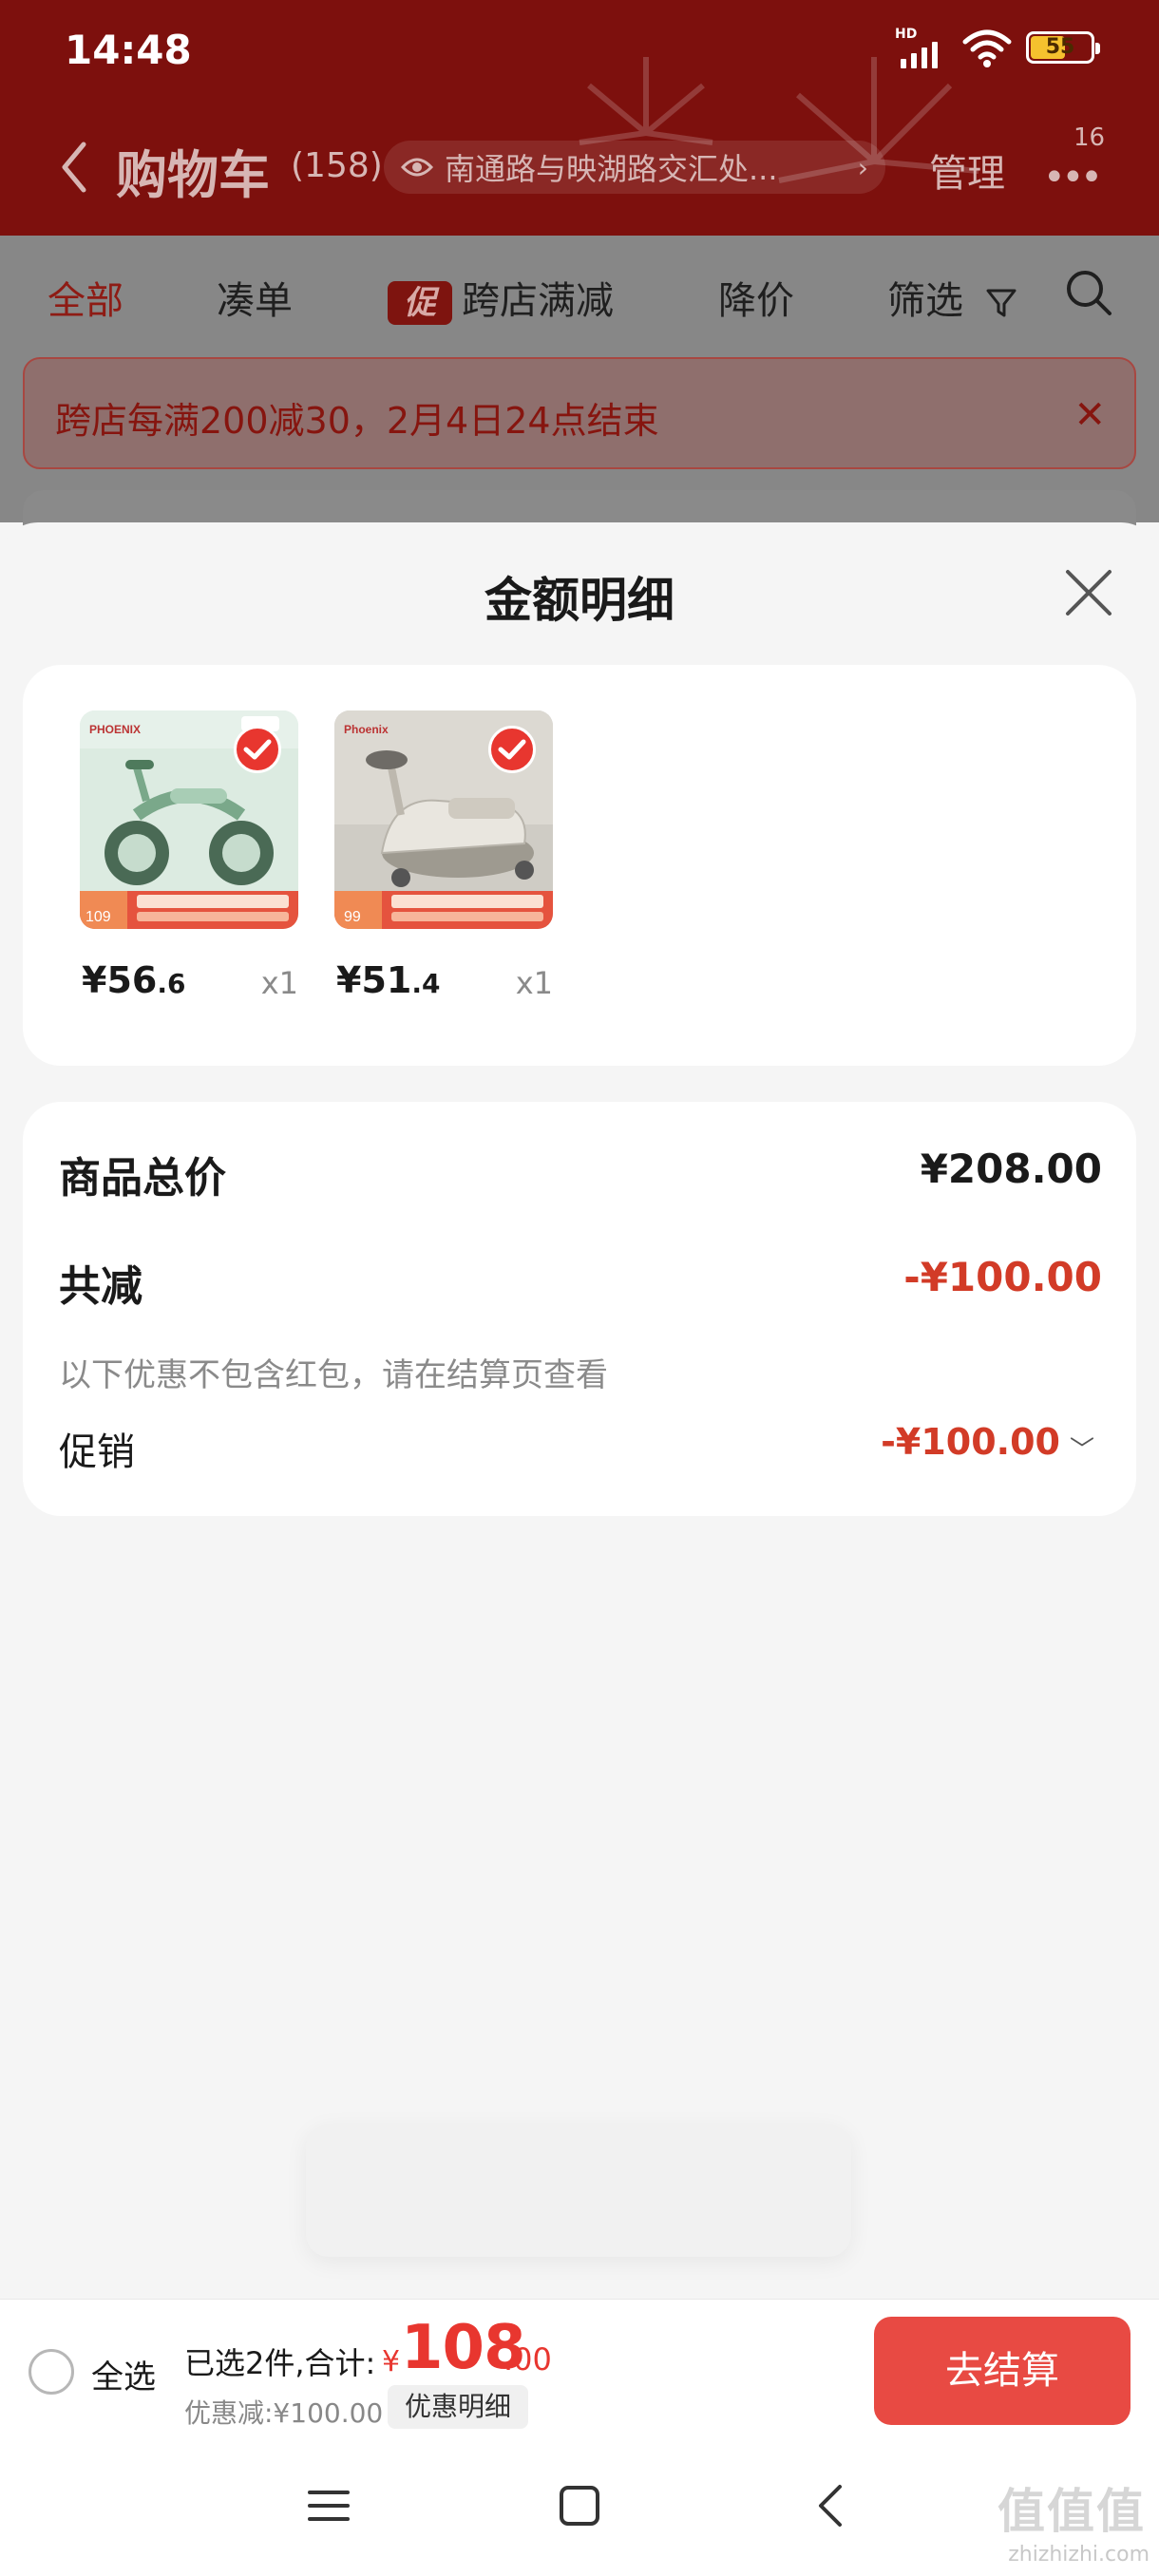 The image size is (1159, 2576). Describe the element at coordinates (357, 421) in the screenshot. I see `promo-banner-text: 跨店每满200减30，2月4日24点结束` at that location.